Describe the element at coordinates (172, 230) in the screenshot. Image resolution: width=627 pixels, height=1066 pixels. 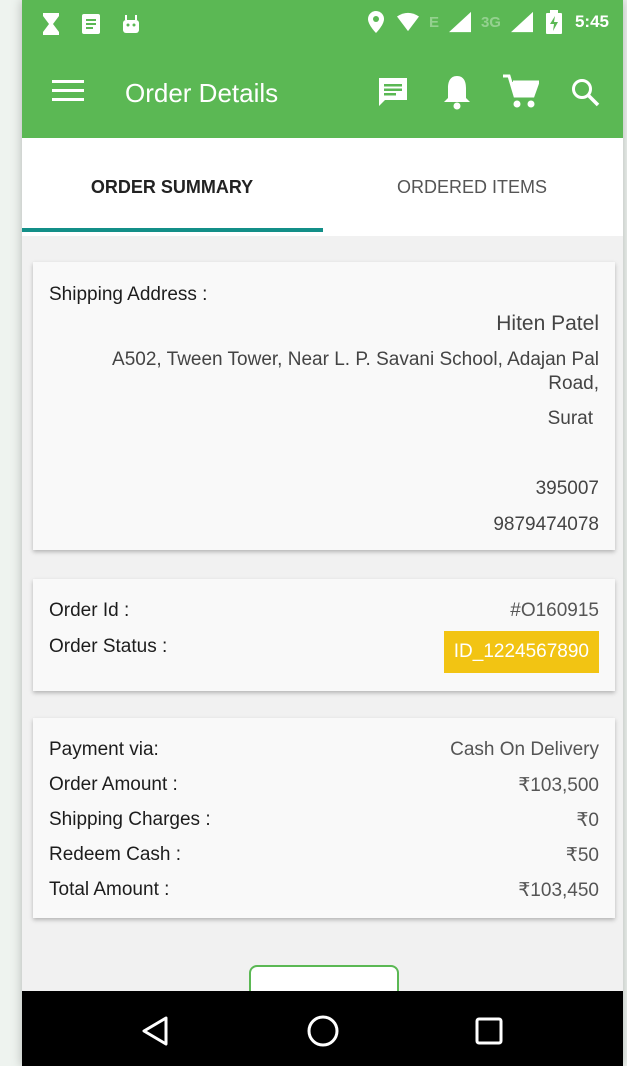
I see `tab-indicator` at that location.